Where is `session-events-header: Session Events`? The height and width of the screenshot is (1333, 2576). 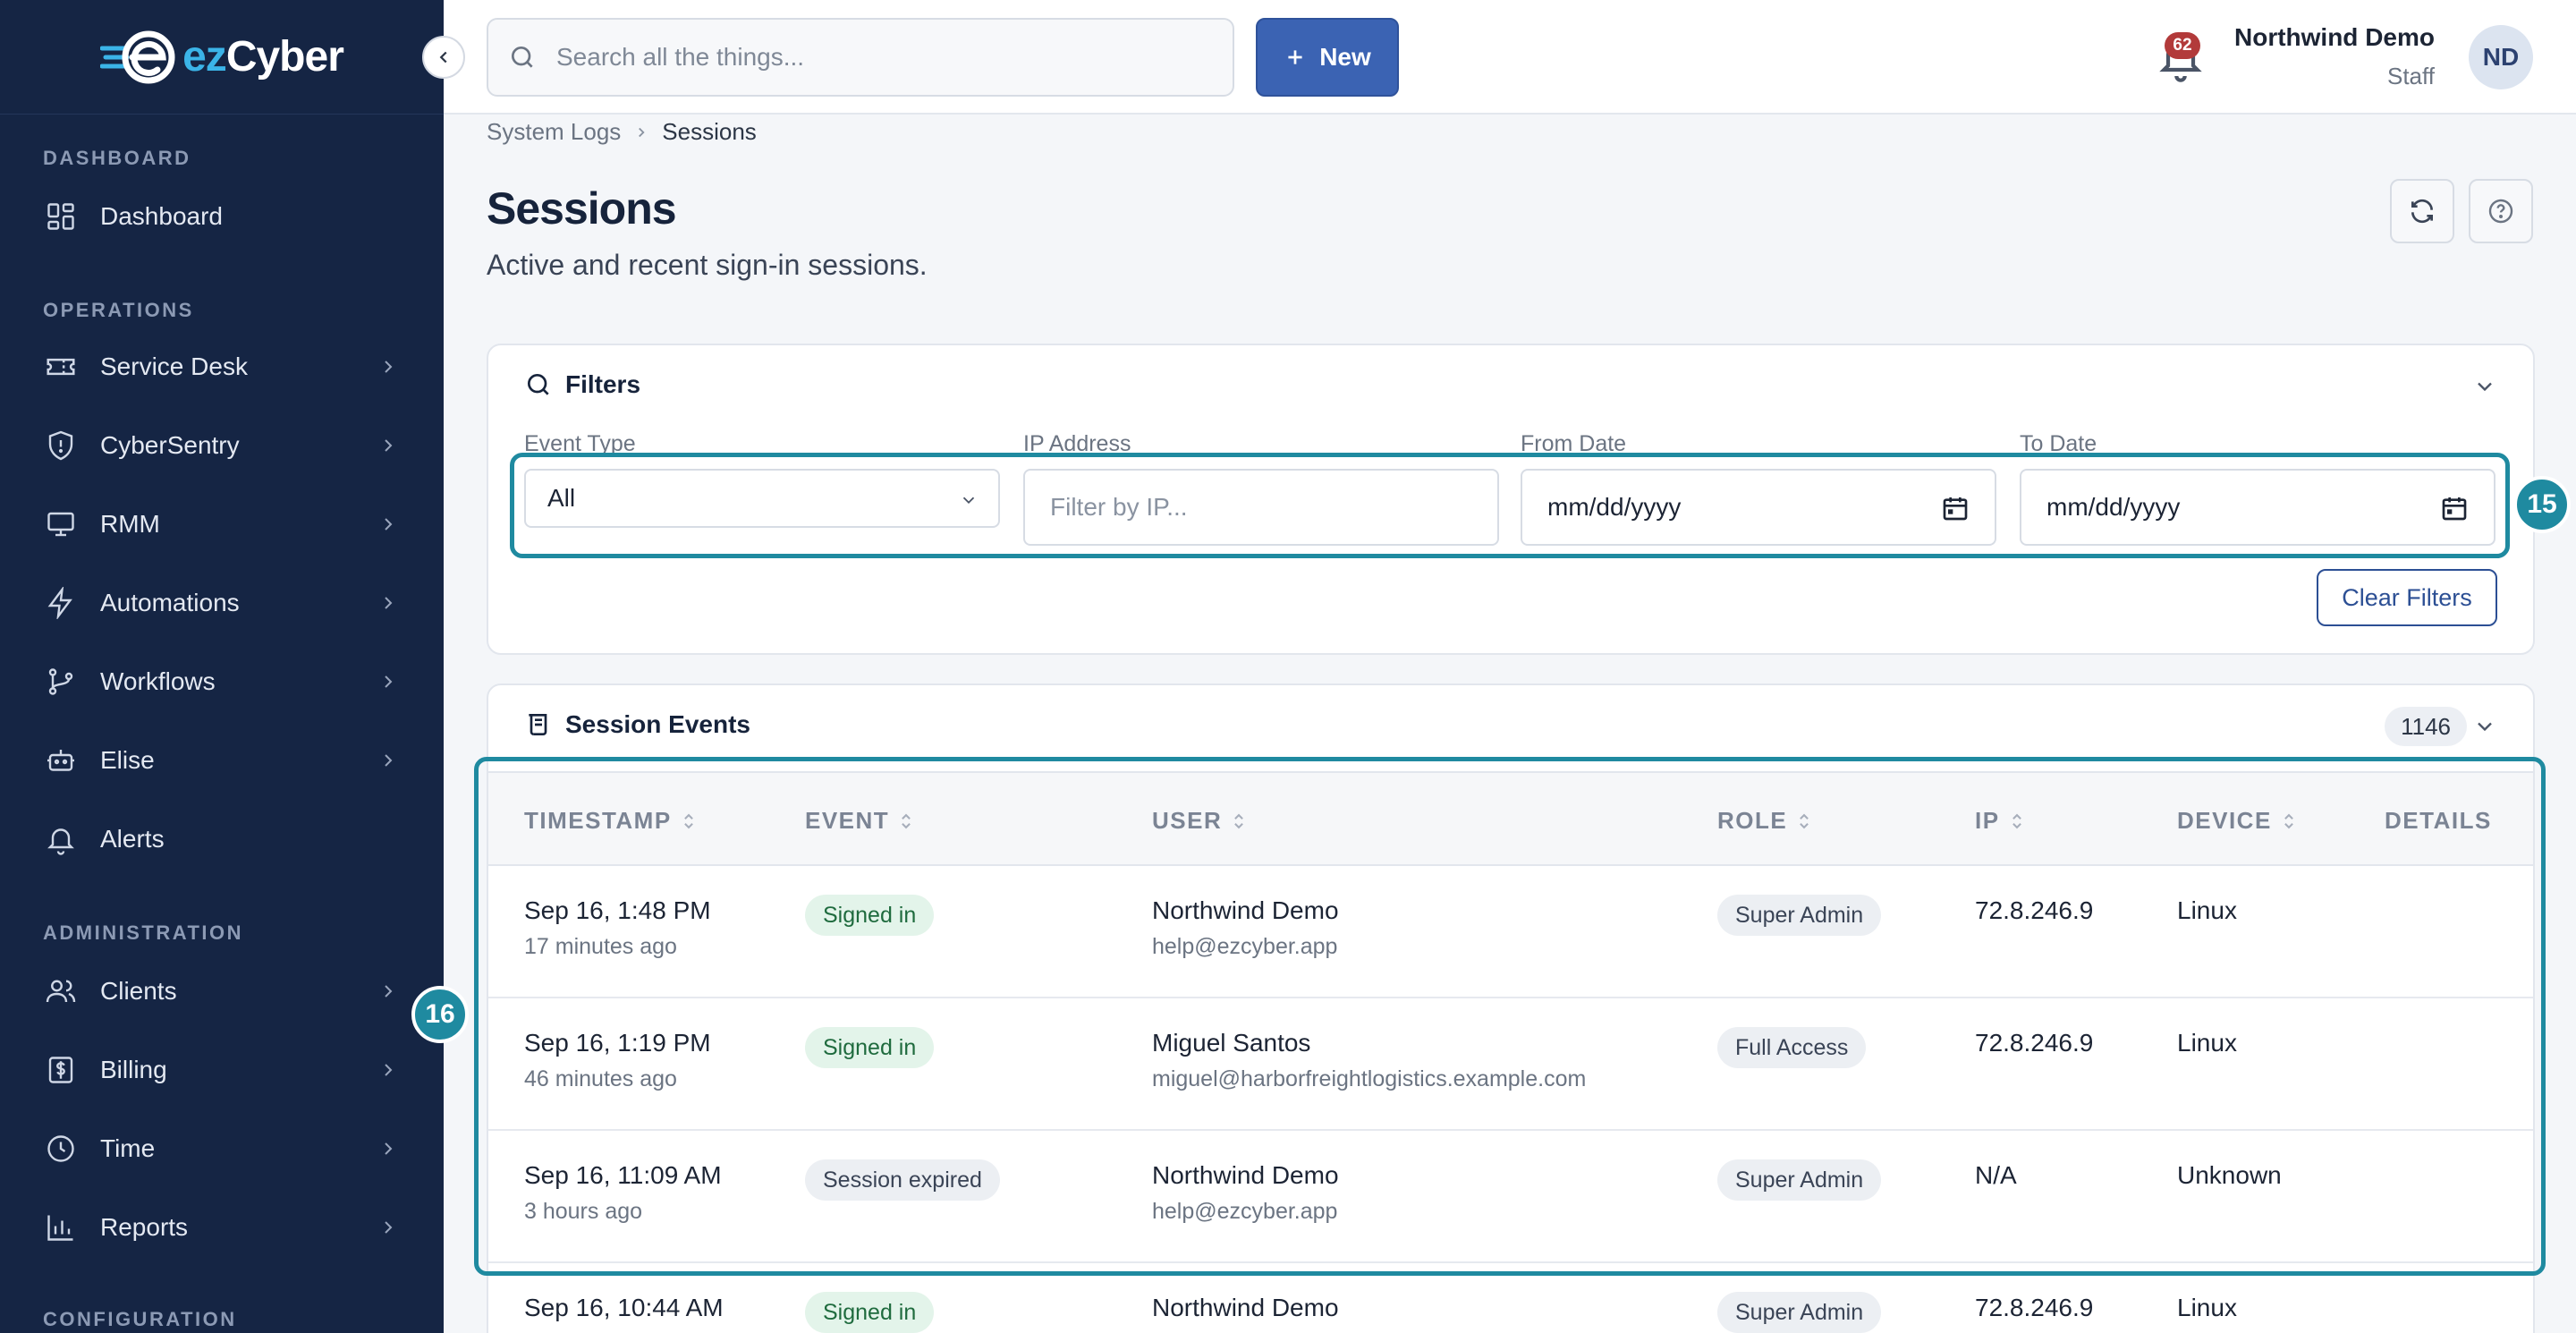 session-events-header: Session Events is located at coordinates (637, 724).